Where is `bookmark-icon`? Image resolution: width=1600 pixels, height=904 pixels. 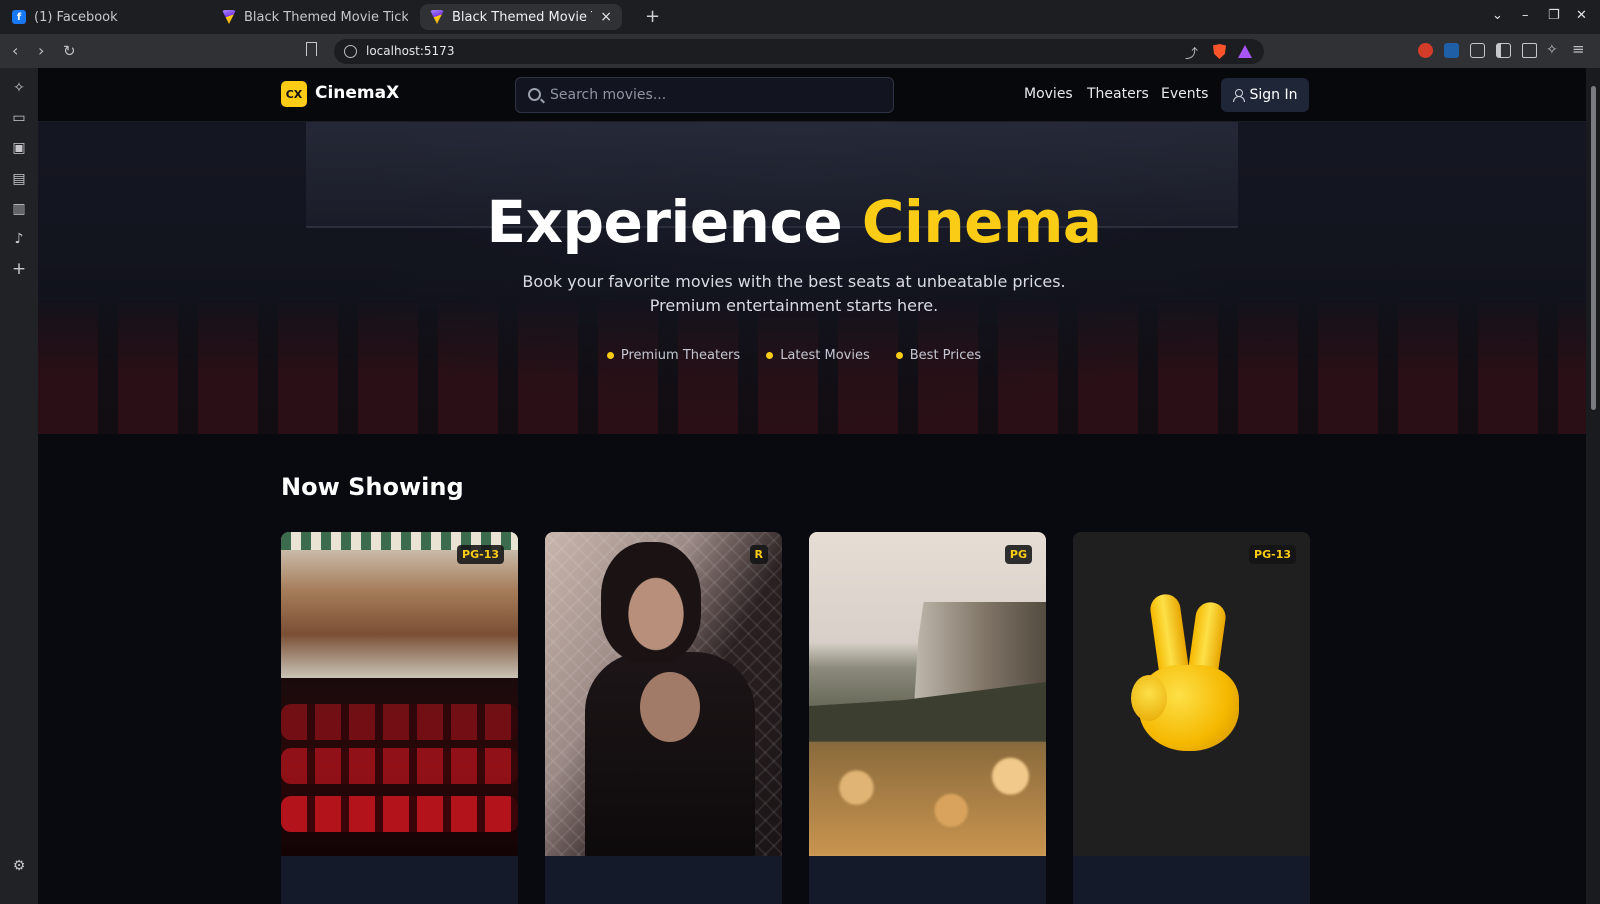
bookmark-icon is located at coordinates (311, 49).